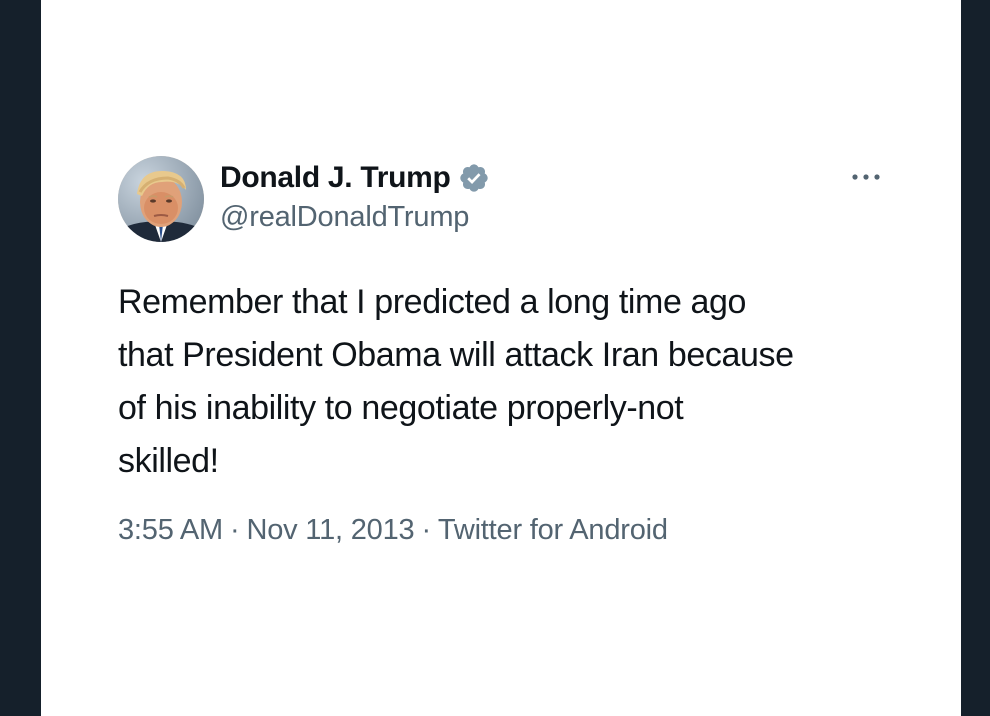  I want to click on display-name: Donald J. Trump, so click(335, 178).